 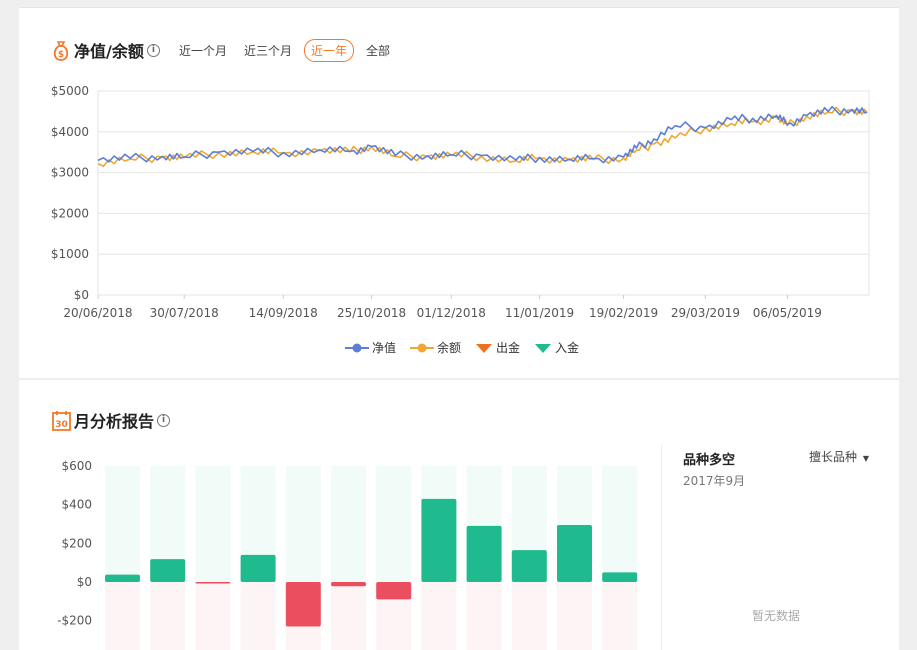 What do you see at coordinates (76, 505) in the screenshot?
I see `y-tick-label: $400` at bounding box center [76, 505].